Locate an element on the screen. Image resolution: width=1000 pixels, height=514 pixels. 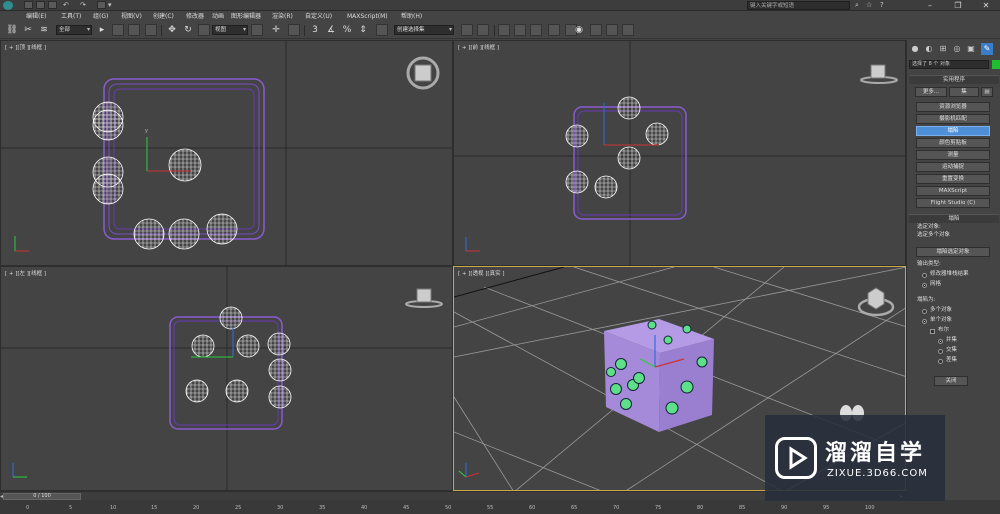
scene-explorer-icon is located at coordinates (520, 30).